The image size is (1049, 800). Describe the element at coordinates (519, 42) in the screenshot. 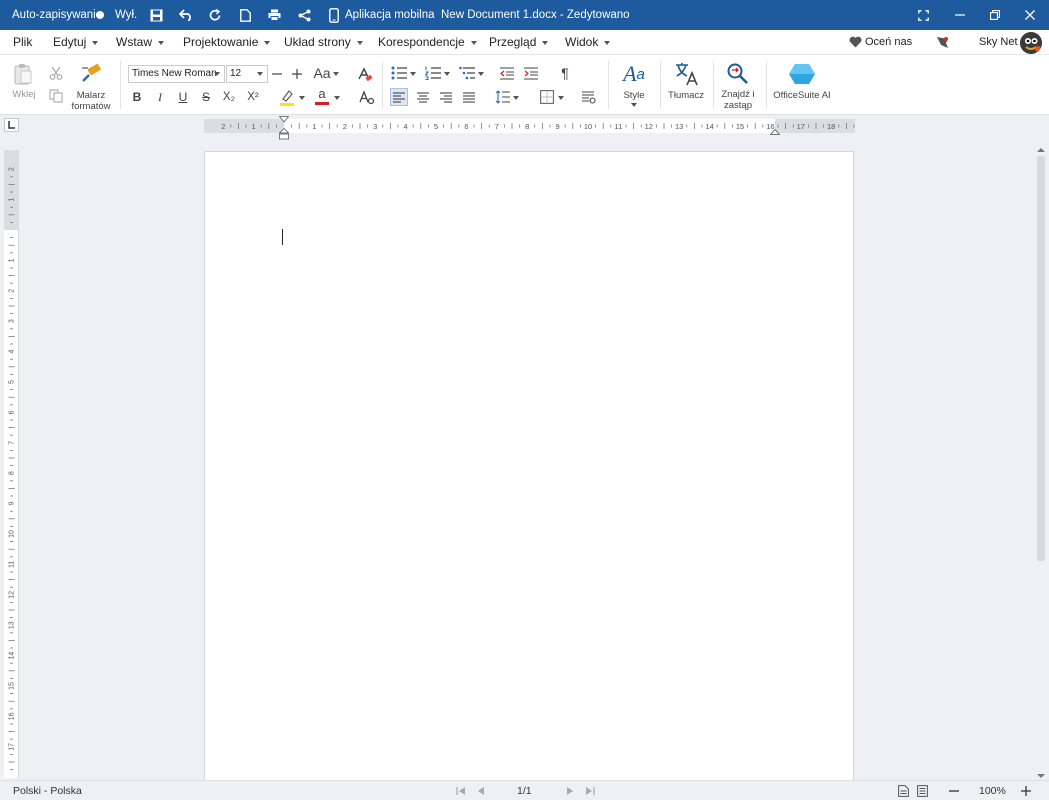

I see `menu-review: Przegląd` at that location.